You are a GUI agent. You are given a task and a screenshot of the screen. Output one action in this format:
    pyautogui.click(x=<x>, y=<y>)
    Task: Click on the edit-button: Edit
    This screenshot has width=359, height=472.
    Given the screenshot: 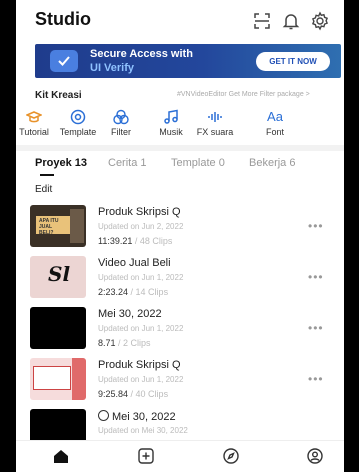 What is the action you would take?
    pyautogui.click(x=43, y=189)
    